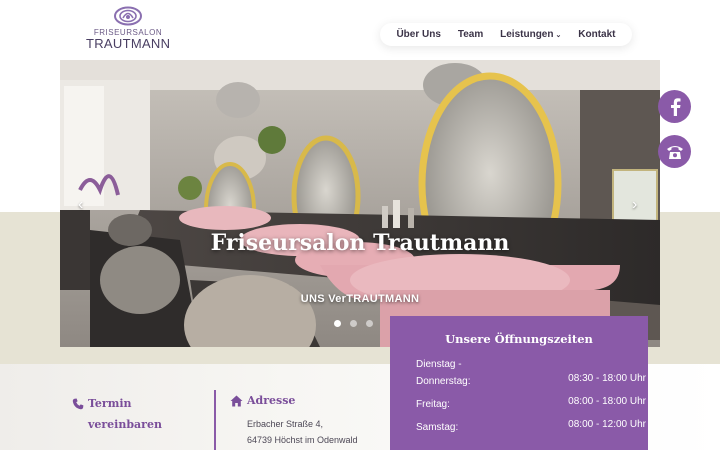  I want to click on nav-item-team: Team, so click(470, 34).